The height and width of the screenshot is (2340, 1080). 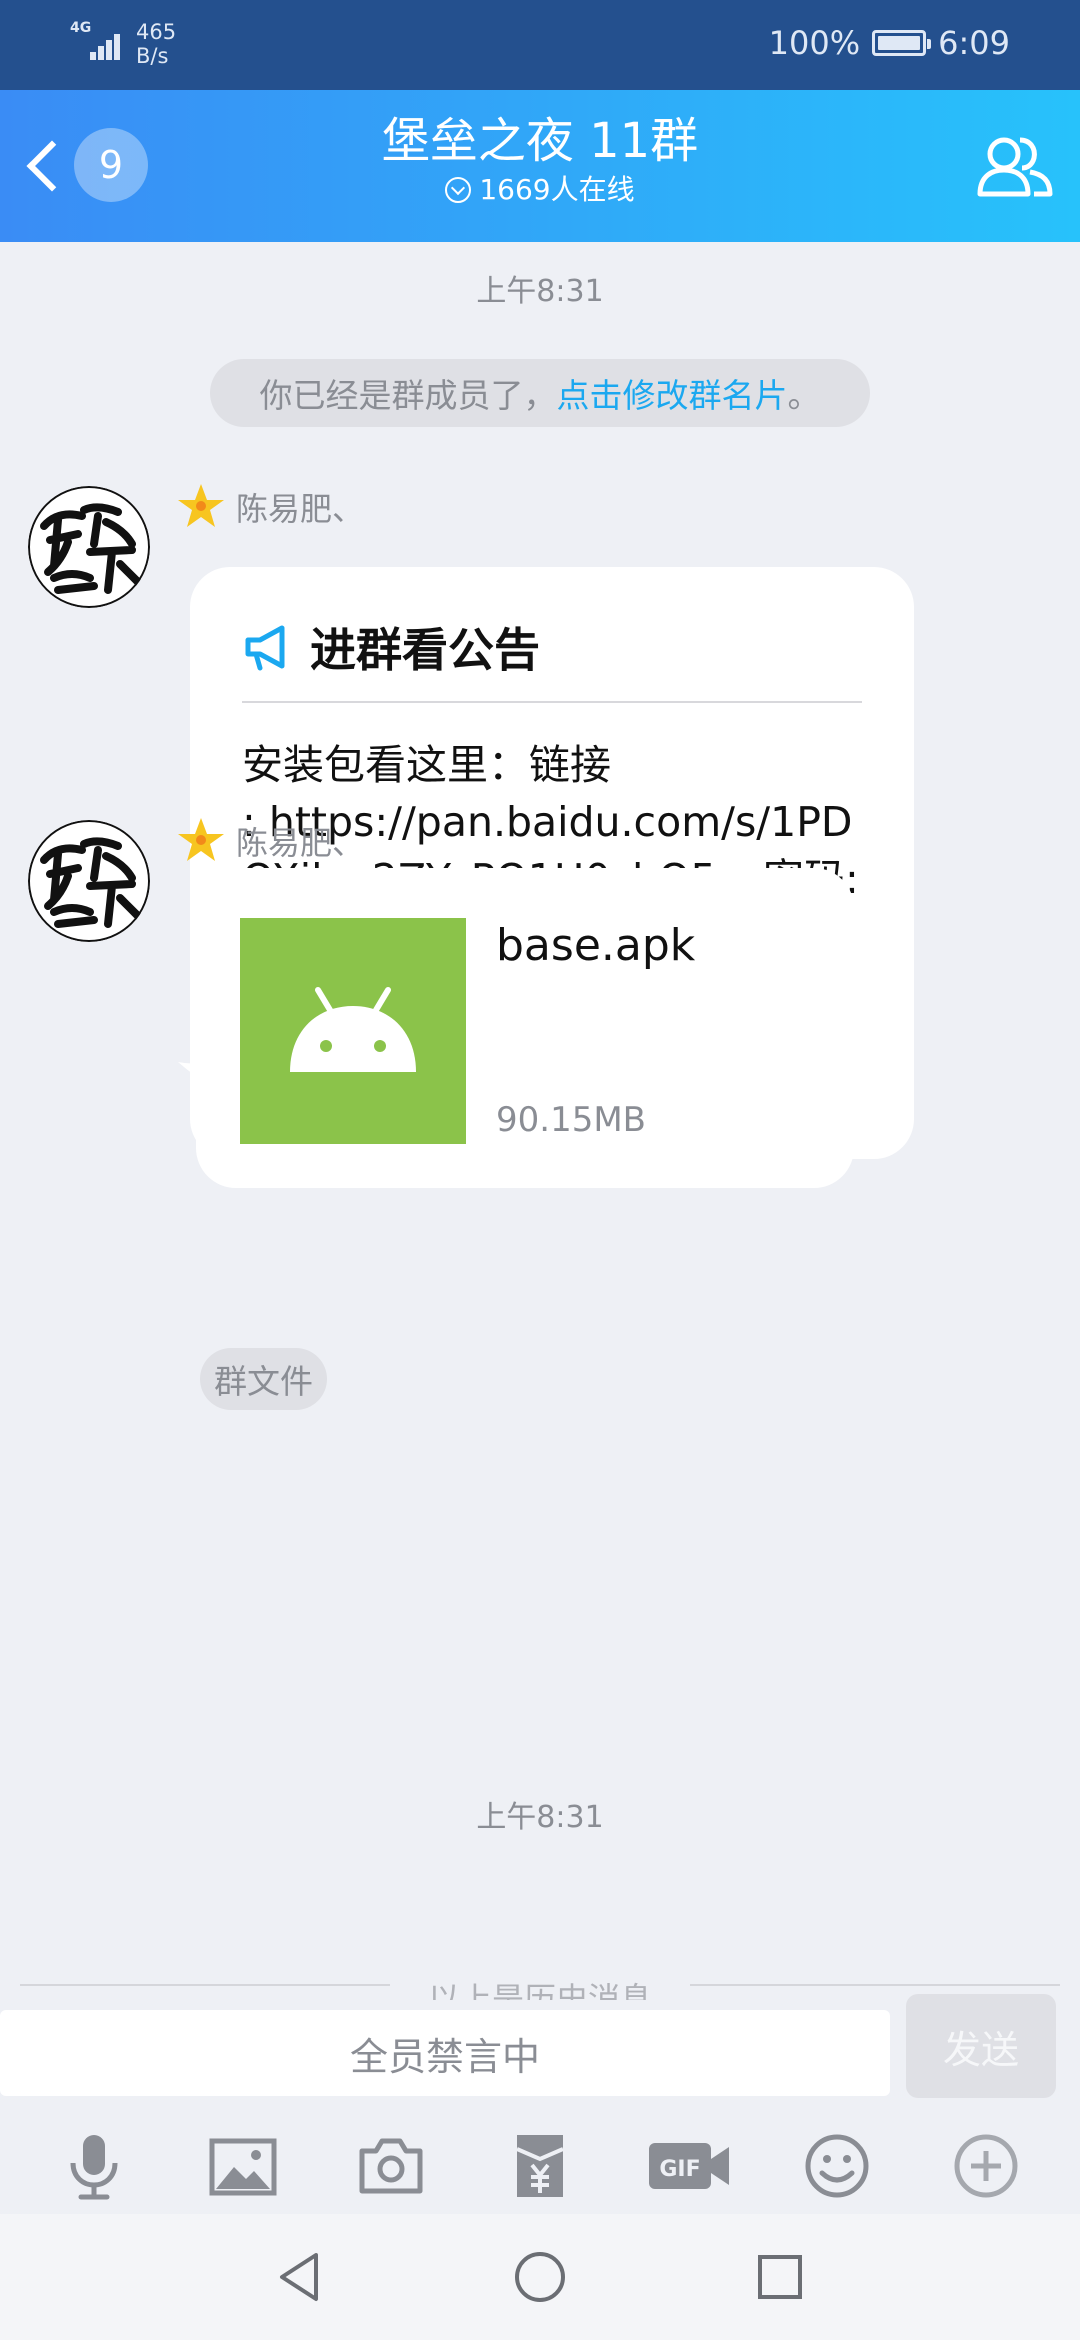 I want to click on system-nav-bar, so click(x=540, y=2277).